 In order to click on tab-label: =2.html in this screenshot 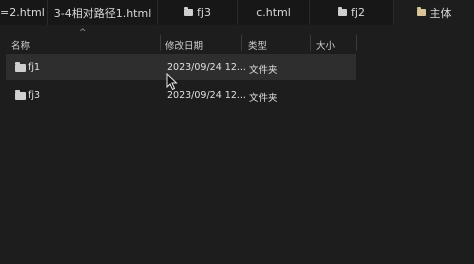, I will do `click(22, 12)`.